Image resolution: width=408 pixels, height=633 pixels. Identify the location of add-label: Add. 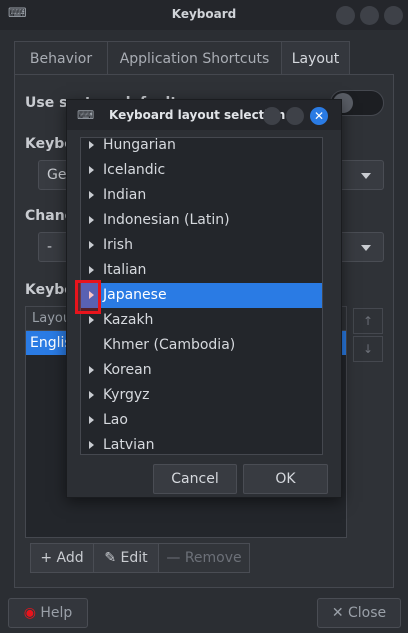
(70, 558).